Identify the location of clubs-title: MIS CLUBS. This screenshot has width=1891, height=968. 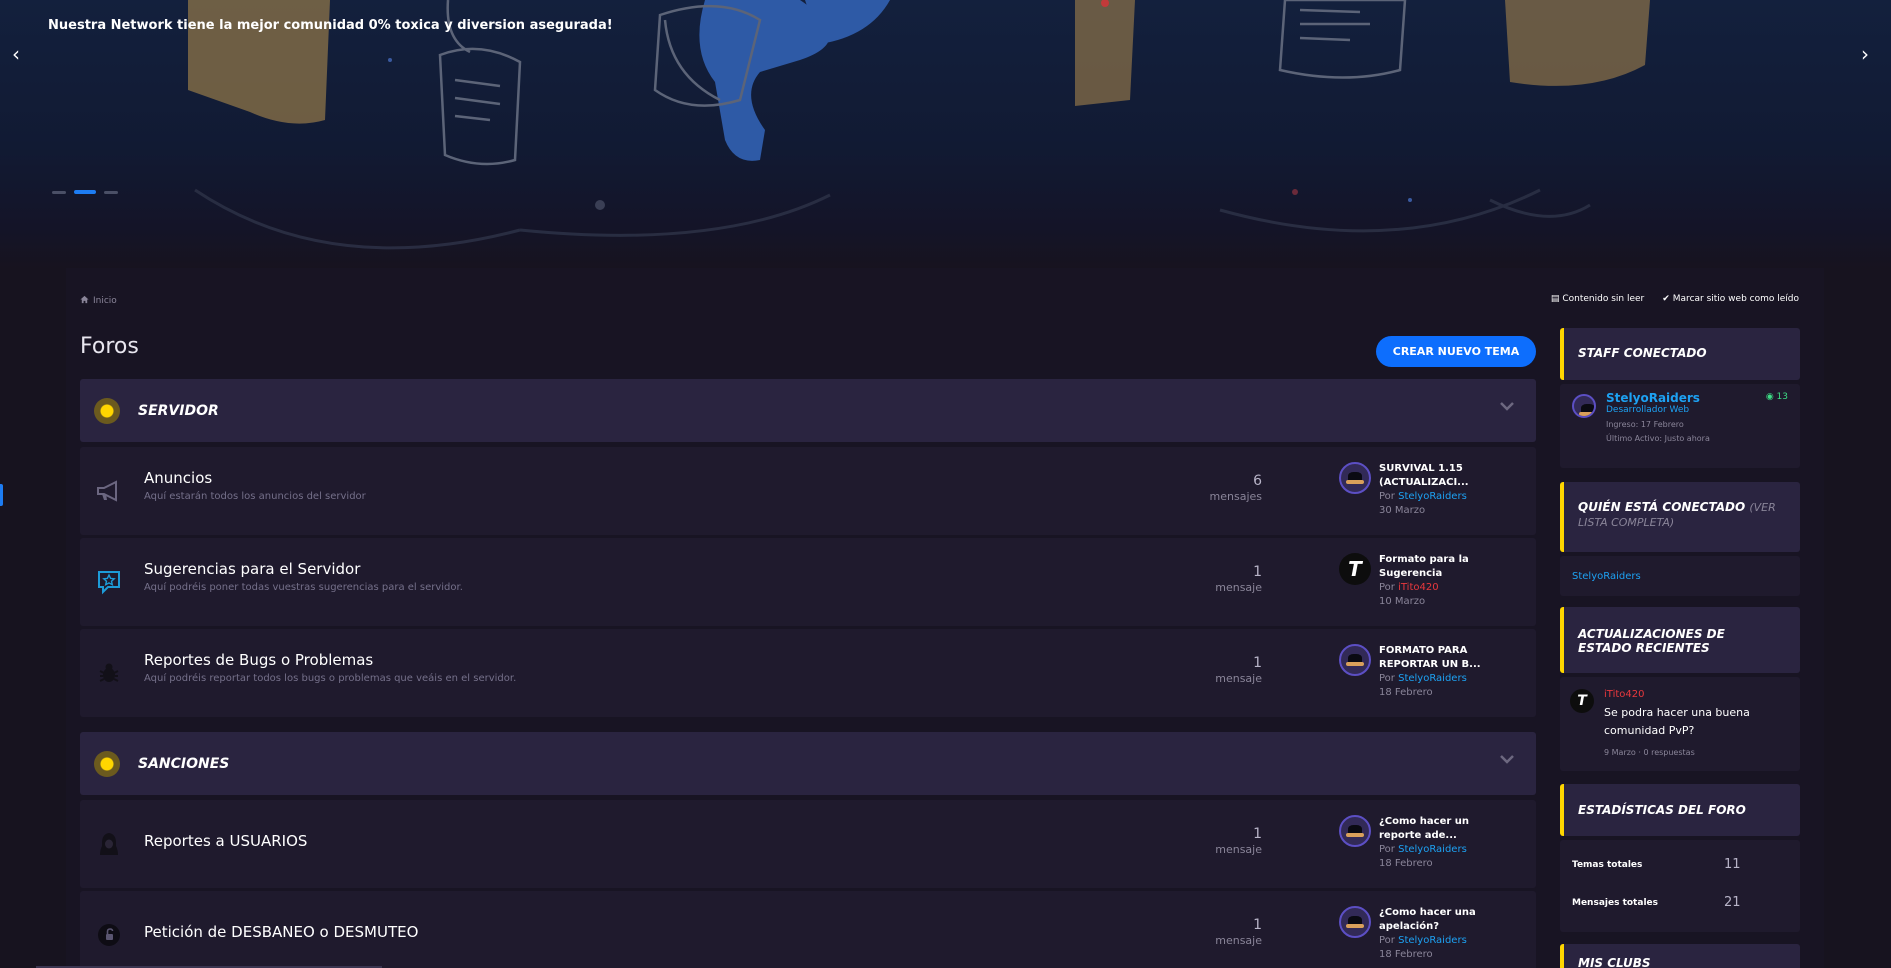
(1614, 962).